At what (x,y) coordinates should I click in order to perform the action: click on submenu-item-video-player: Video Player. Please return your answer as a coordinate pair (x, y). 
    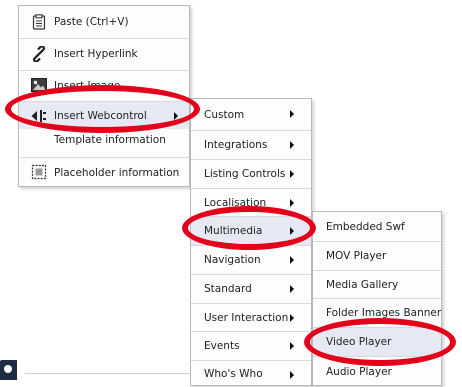
    Looking at the image, I should click on (377, 341).